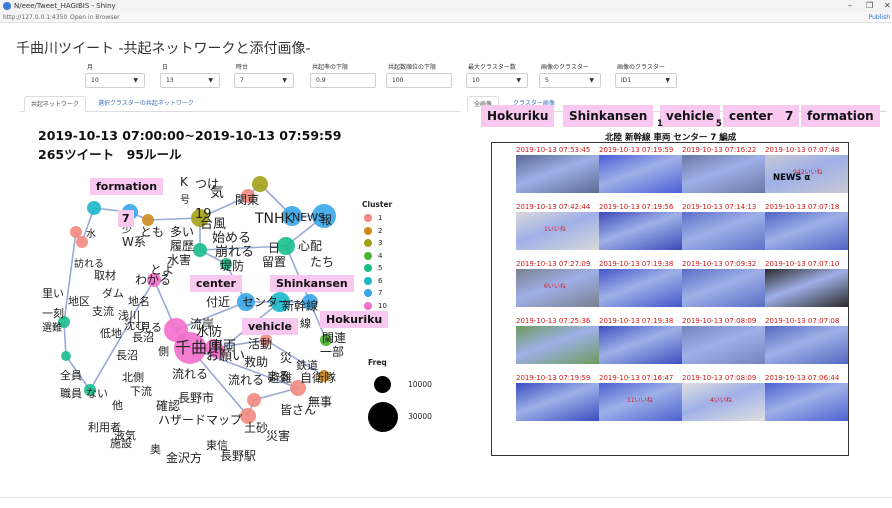  I want to click on image-cell: 2019-10-13 07:16:47 11いいね, so click(640, 397).